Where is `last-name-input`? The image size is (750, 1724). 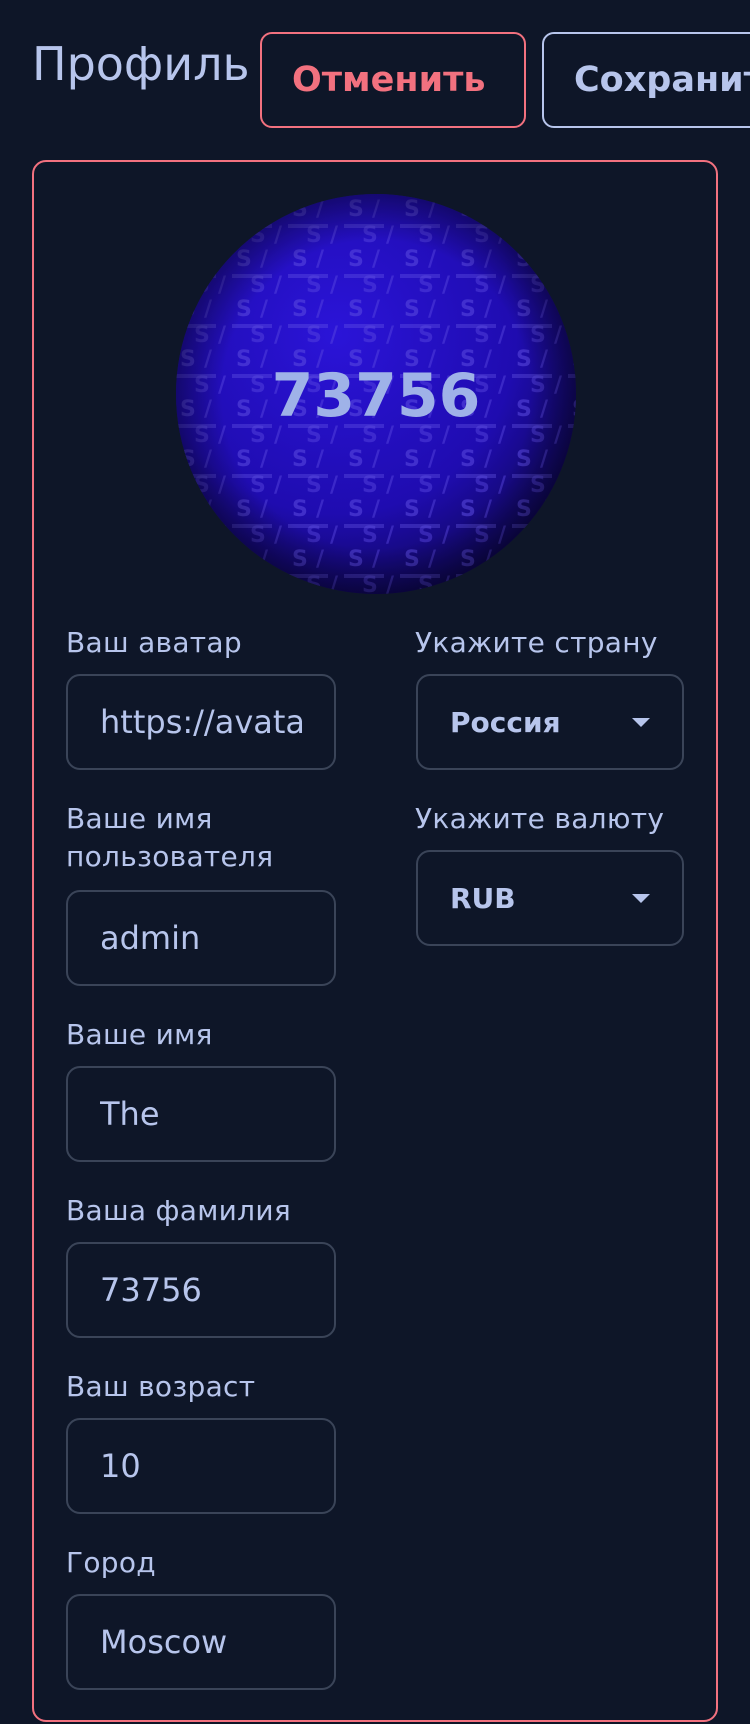
last-name-input is located at coordinates (201, 1290).